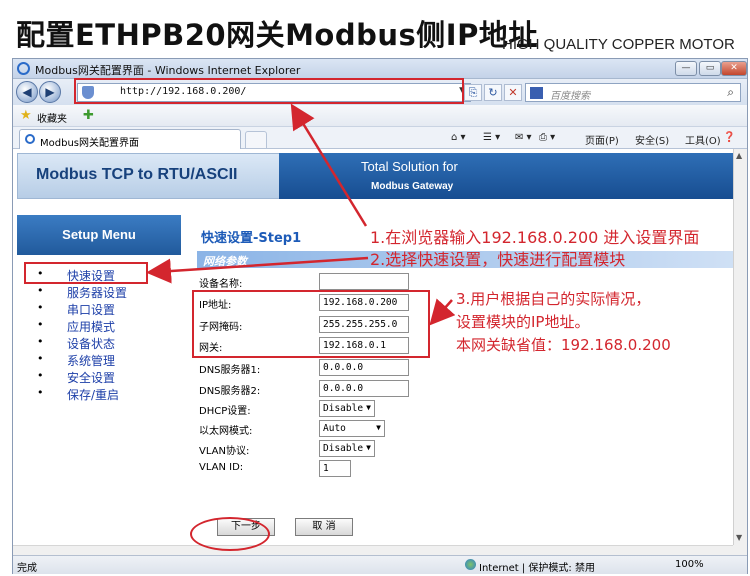 Image resolution: width=750 pixels, height=576 pixels. I want to click on slide-title: 配置ETHPB20网关Modbus侧IP地址, so click(277, 35).